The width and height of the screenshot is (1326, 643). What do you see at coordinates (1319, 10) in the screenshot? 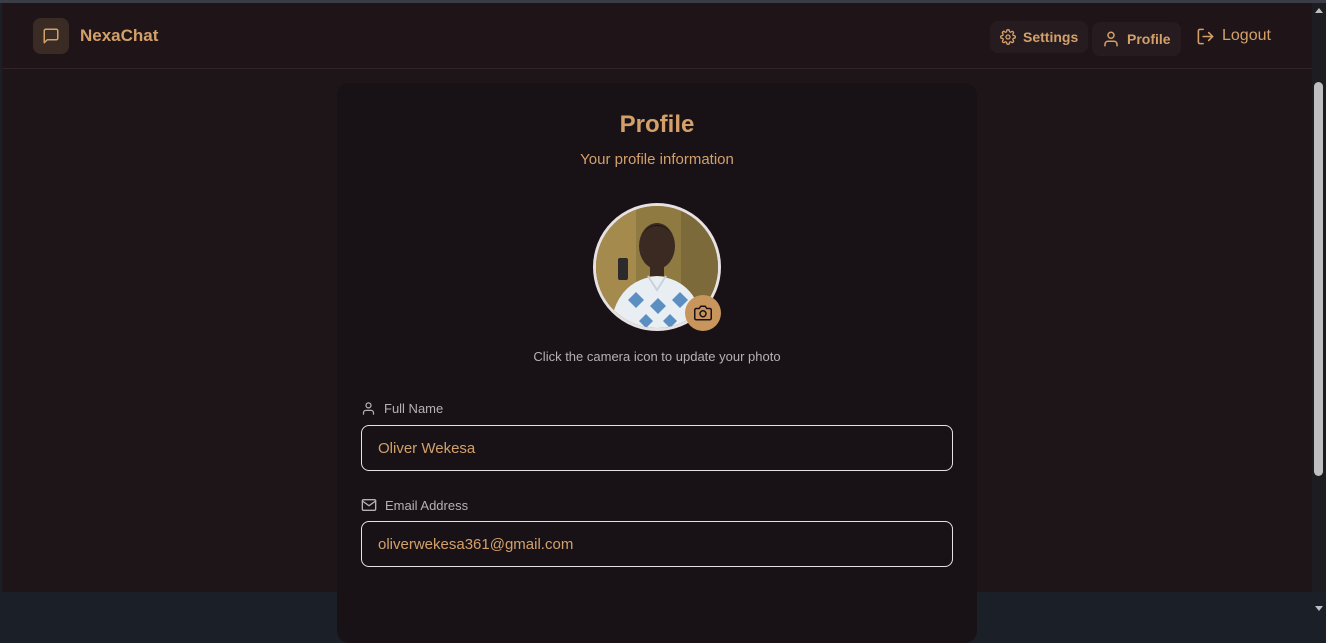
I see `scroll-up-arrow` at bounding box center [1319, 10].